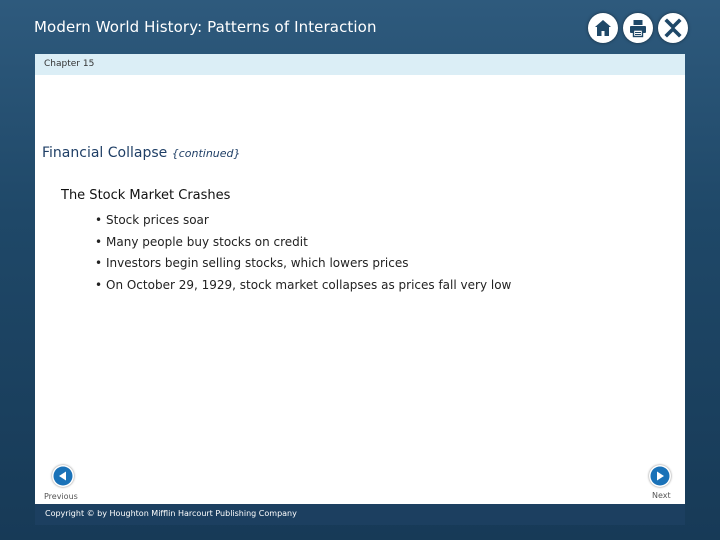 The image size is (720, 540). Describe the element at coordinates (303, 243) in the screenshot. I see `bullet-item: Many people buy stocks on credit` at that location.